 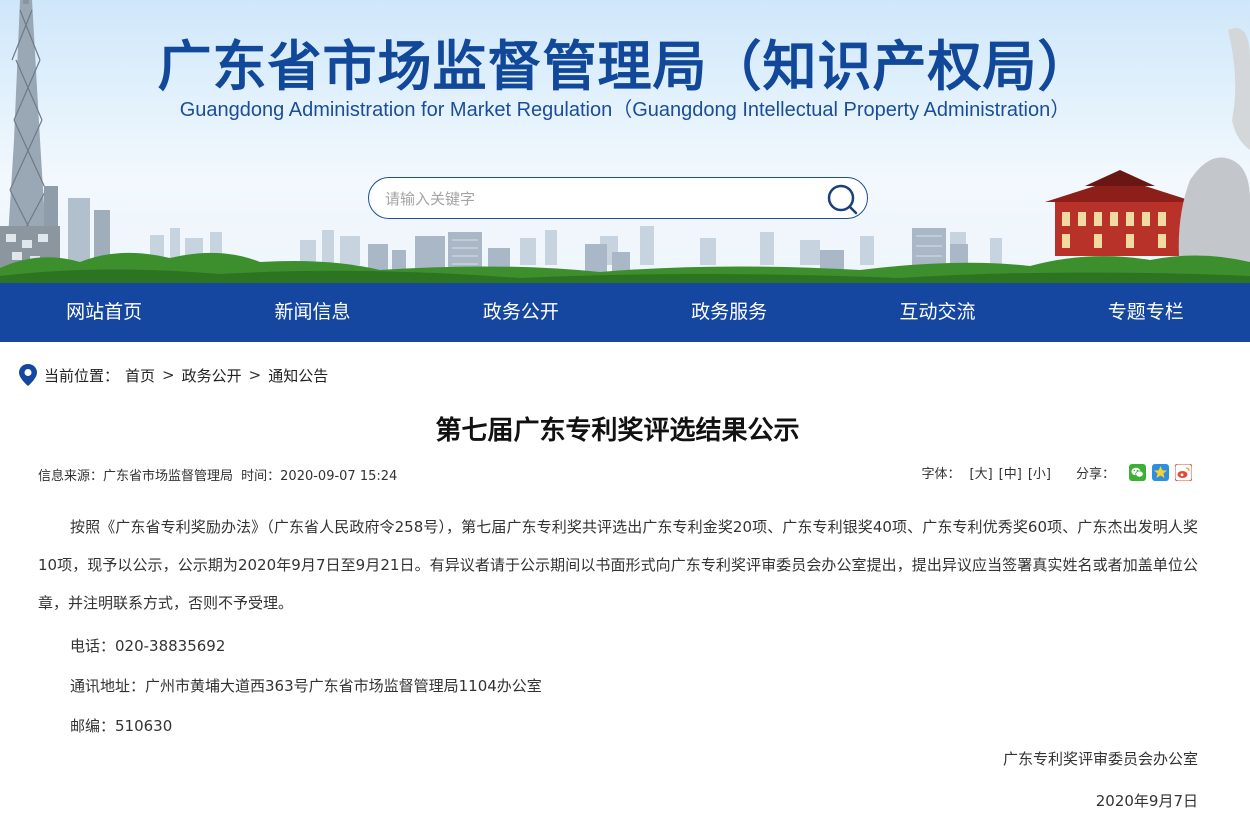 I want to click on article-tools: 字体： [大] [中] [小] 分享：, so click(x=1056, y=472).